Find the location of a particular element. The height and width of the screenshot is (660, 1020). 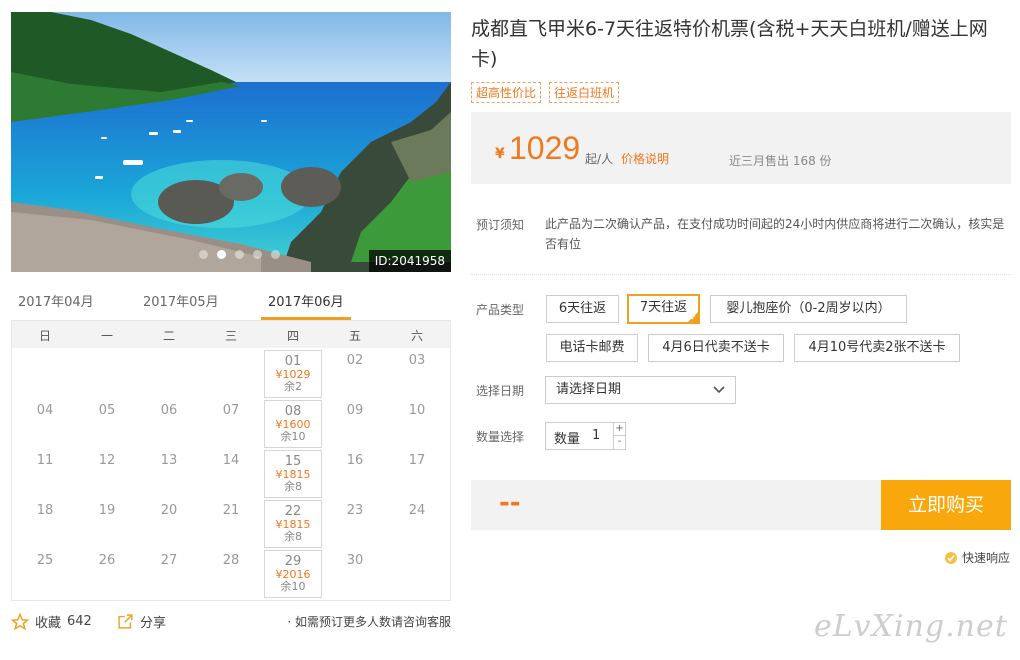

calendar-day: 16 is located at coordinates (355, 474).